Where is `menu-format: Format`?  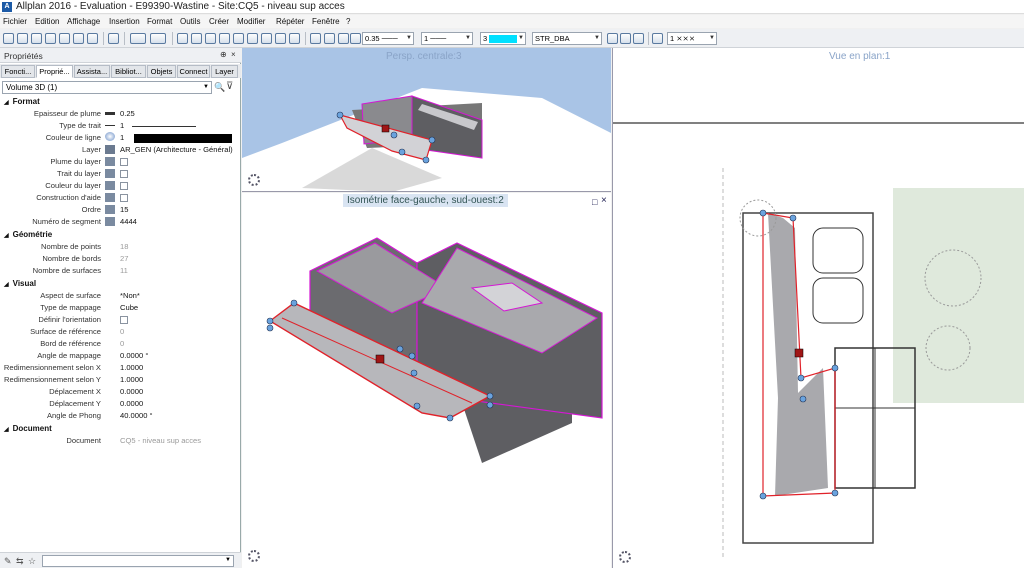 menu-format: Format is located at coordinates (159, 21).